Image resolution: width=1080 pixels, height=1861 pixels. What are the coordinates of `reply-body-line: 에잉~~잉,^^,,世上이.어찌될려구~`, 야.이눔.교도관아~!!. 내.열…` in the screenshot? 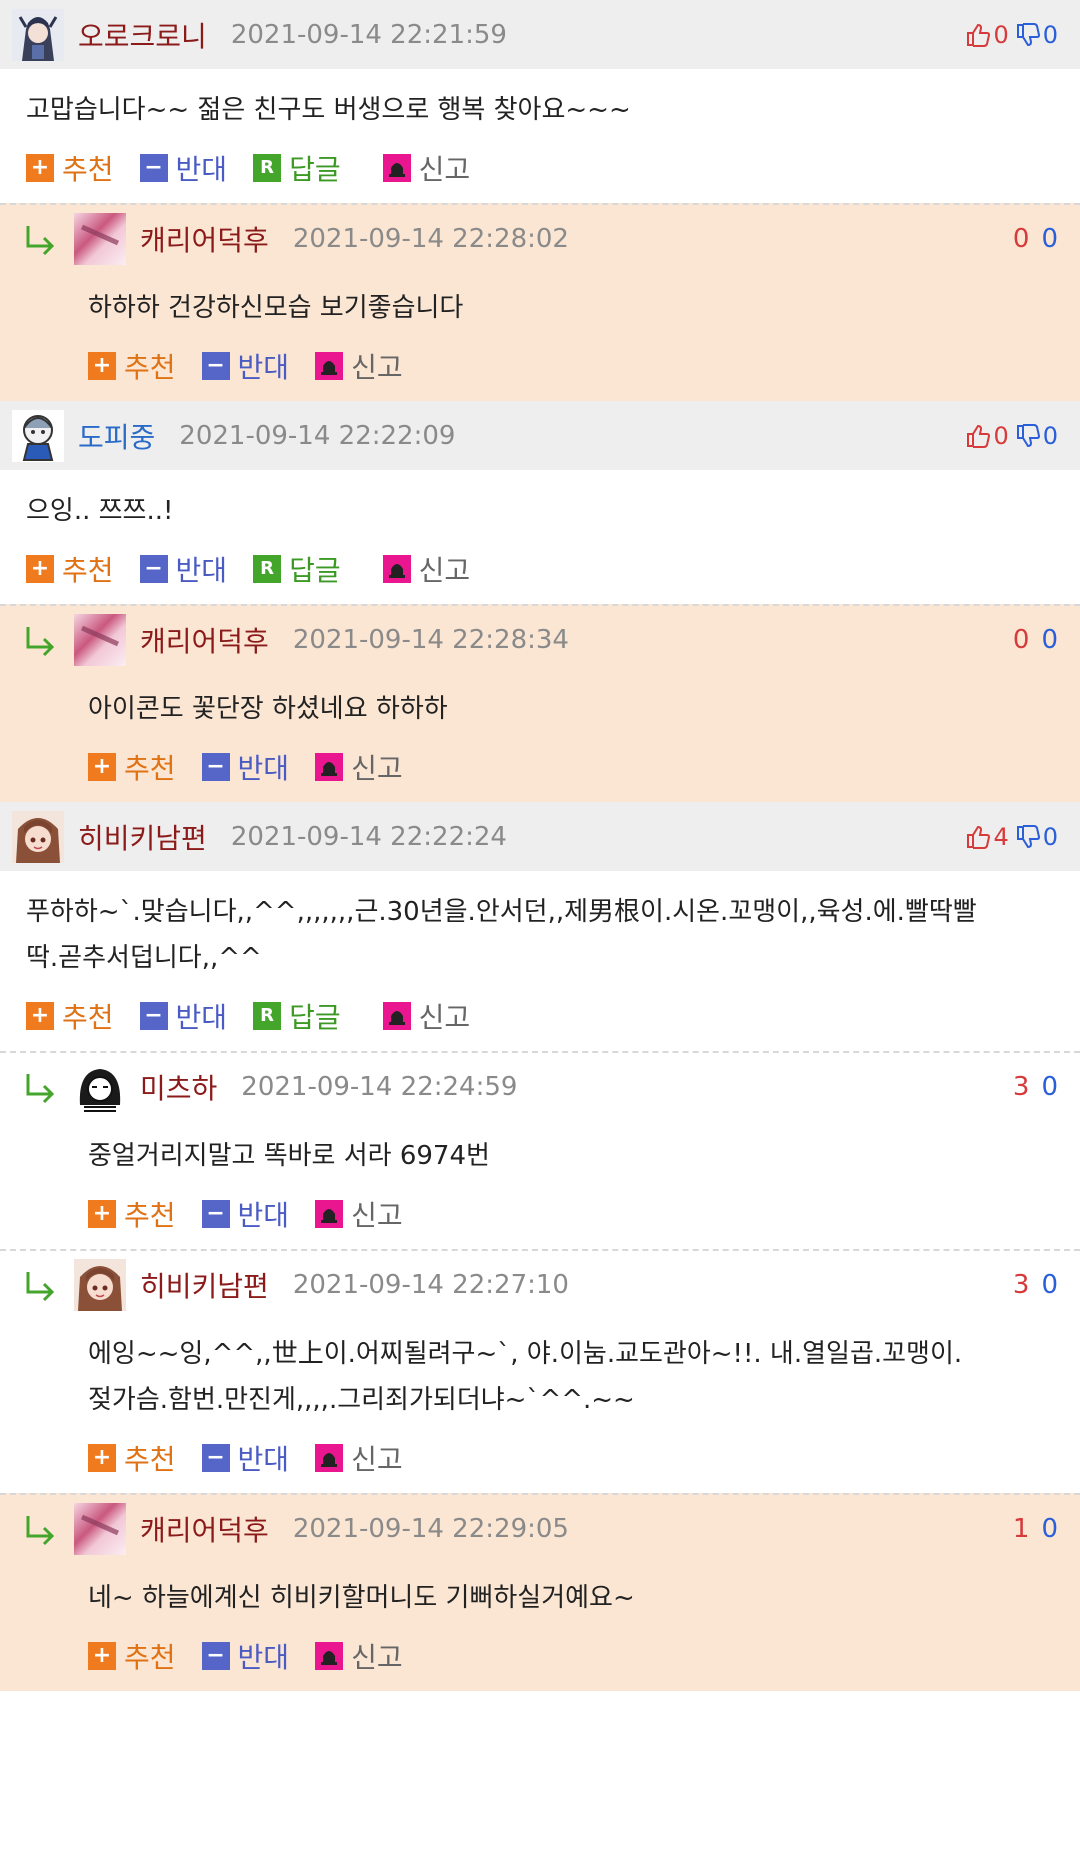 It's located at (525, 1354).